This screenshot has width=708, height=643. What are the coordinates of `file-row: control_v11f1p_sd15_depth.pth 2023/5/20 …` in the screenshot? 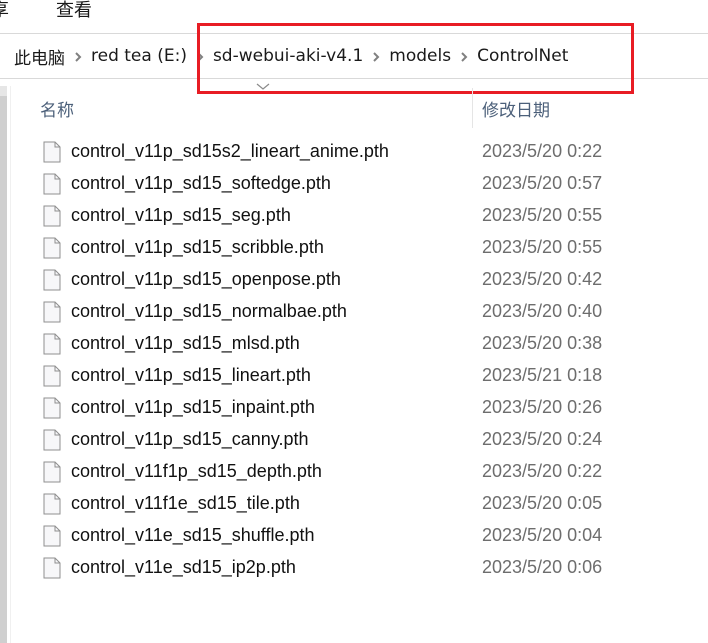 It's located at (360, 472).